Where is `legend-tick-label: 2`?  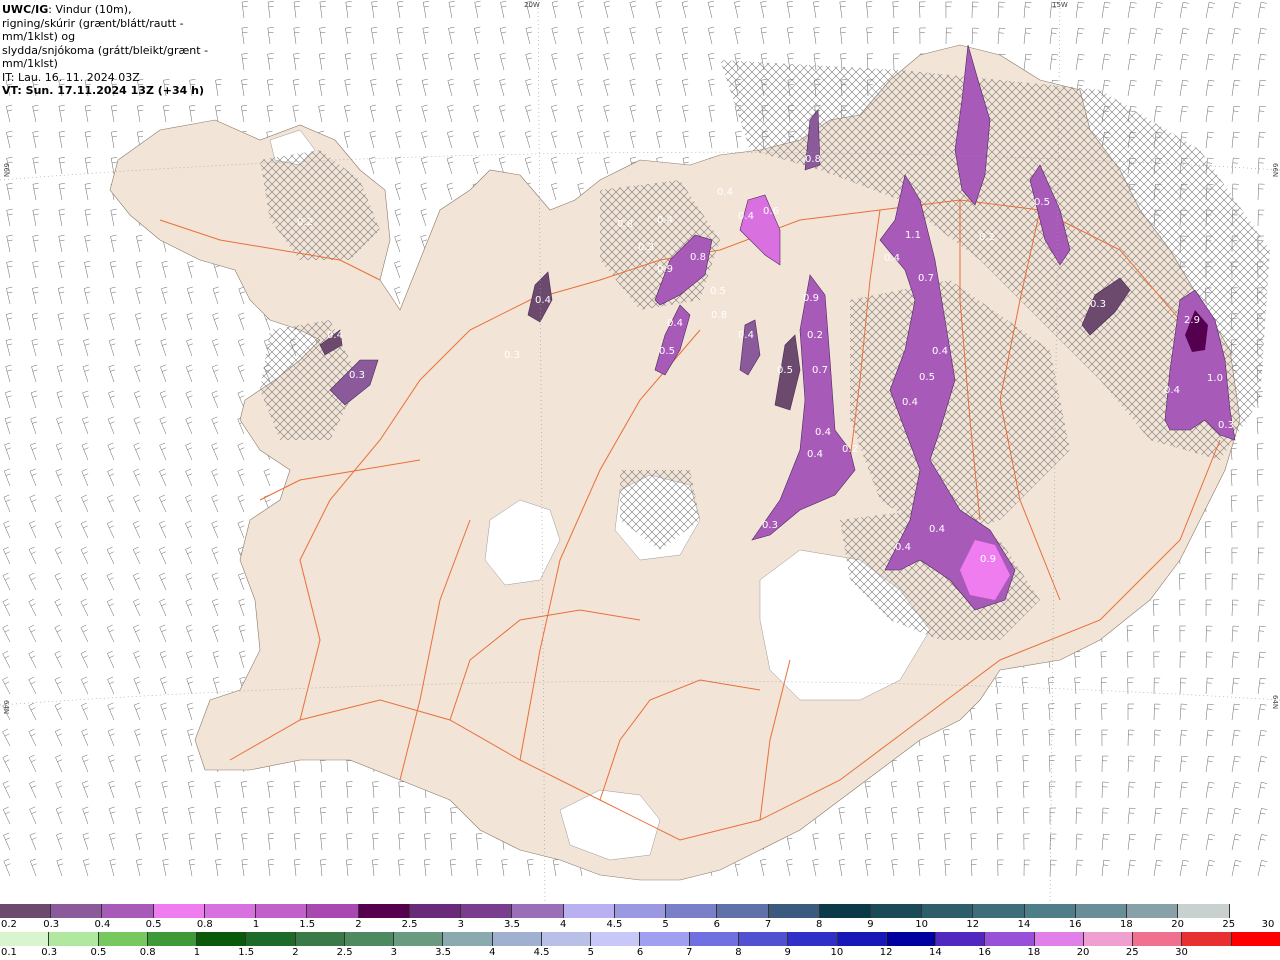
legend-tick-label: 2 is located at coordinates (358, 924).